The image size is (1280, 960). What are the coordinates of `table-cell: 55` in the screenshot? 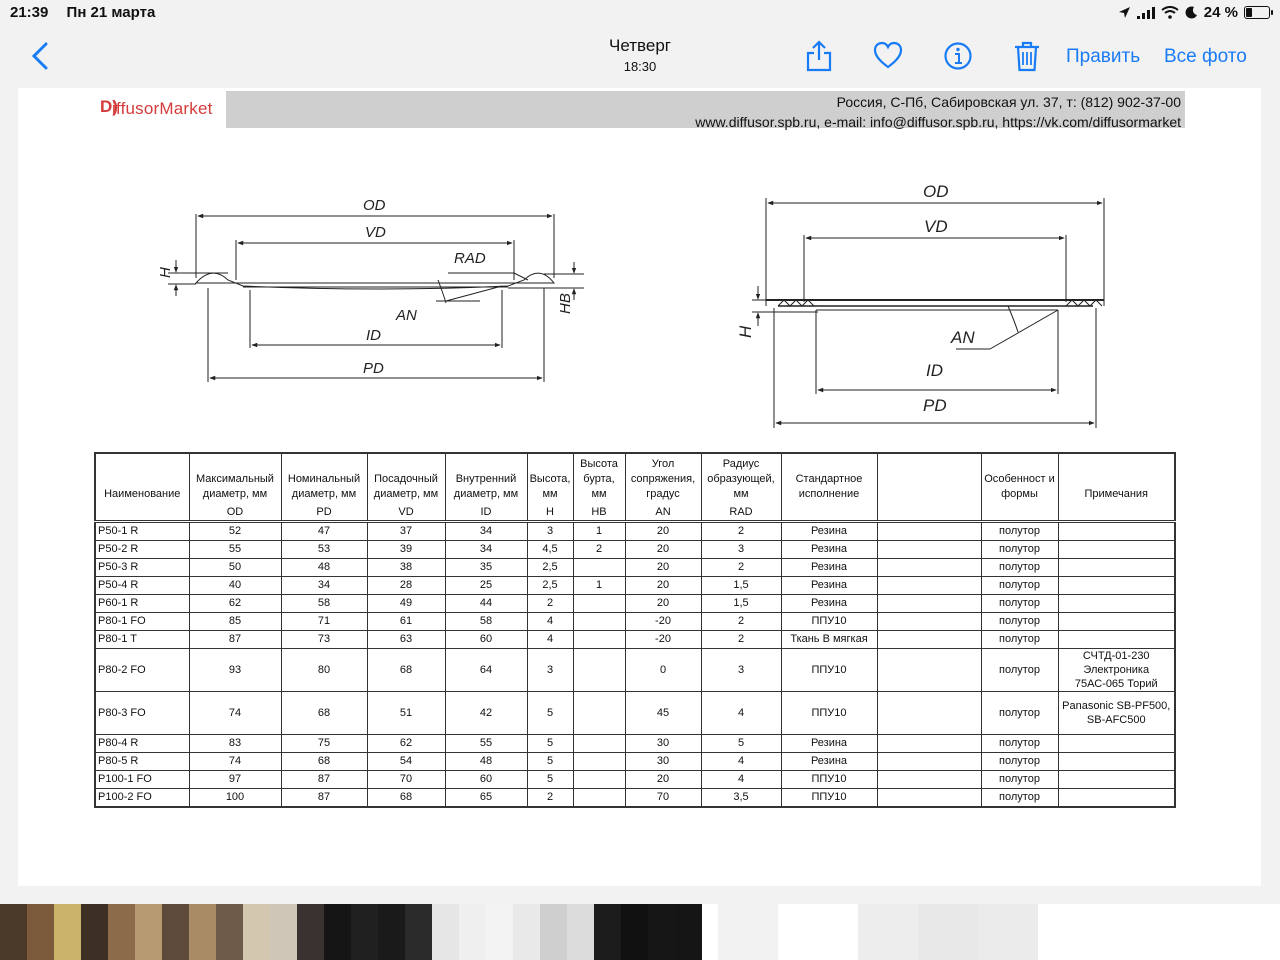 It's located at (235, 549).